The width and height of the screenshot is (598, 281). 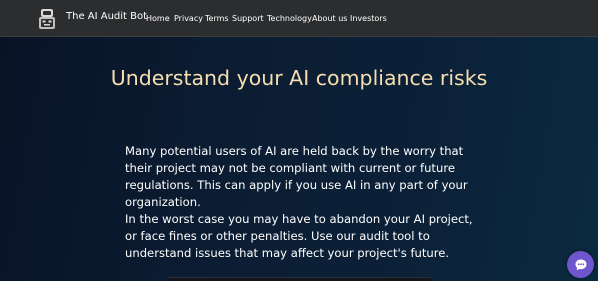 I want to click on content-panel-edge, so click(x=299, y=279).